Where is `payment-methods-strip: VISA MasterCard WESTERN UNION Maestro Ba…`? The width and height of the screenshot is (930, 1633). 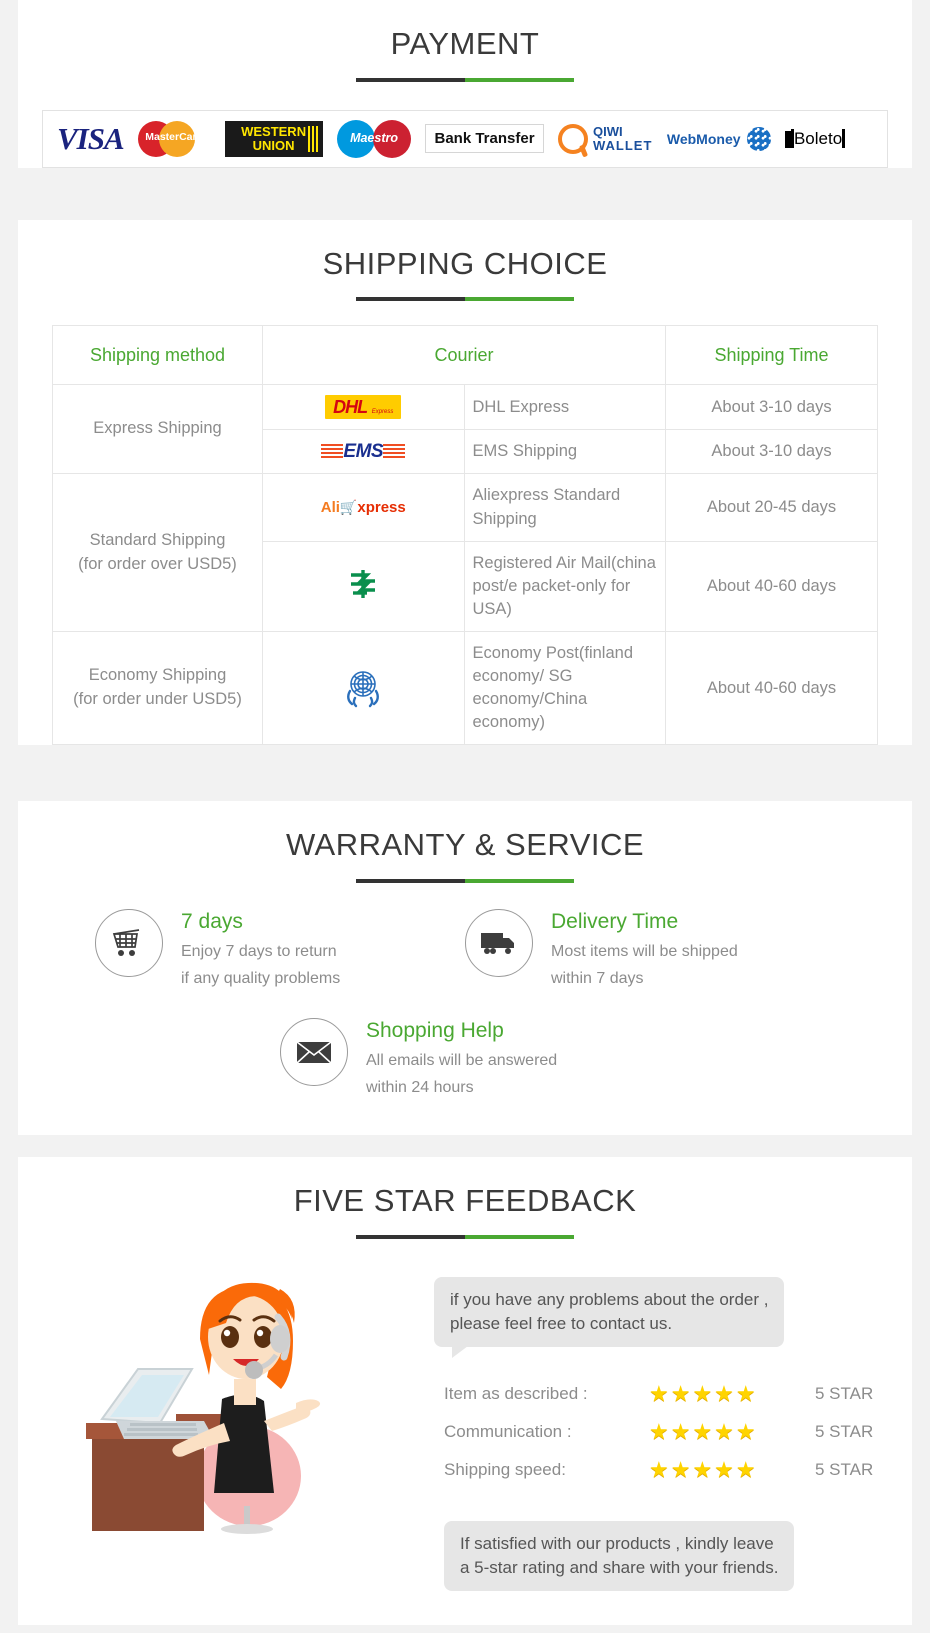 payment-methods-strip: VISA MasterCard WESTERN UNION Maestro Ba… is located at coordinates (465, 138).